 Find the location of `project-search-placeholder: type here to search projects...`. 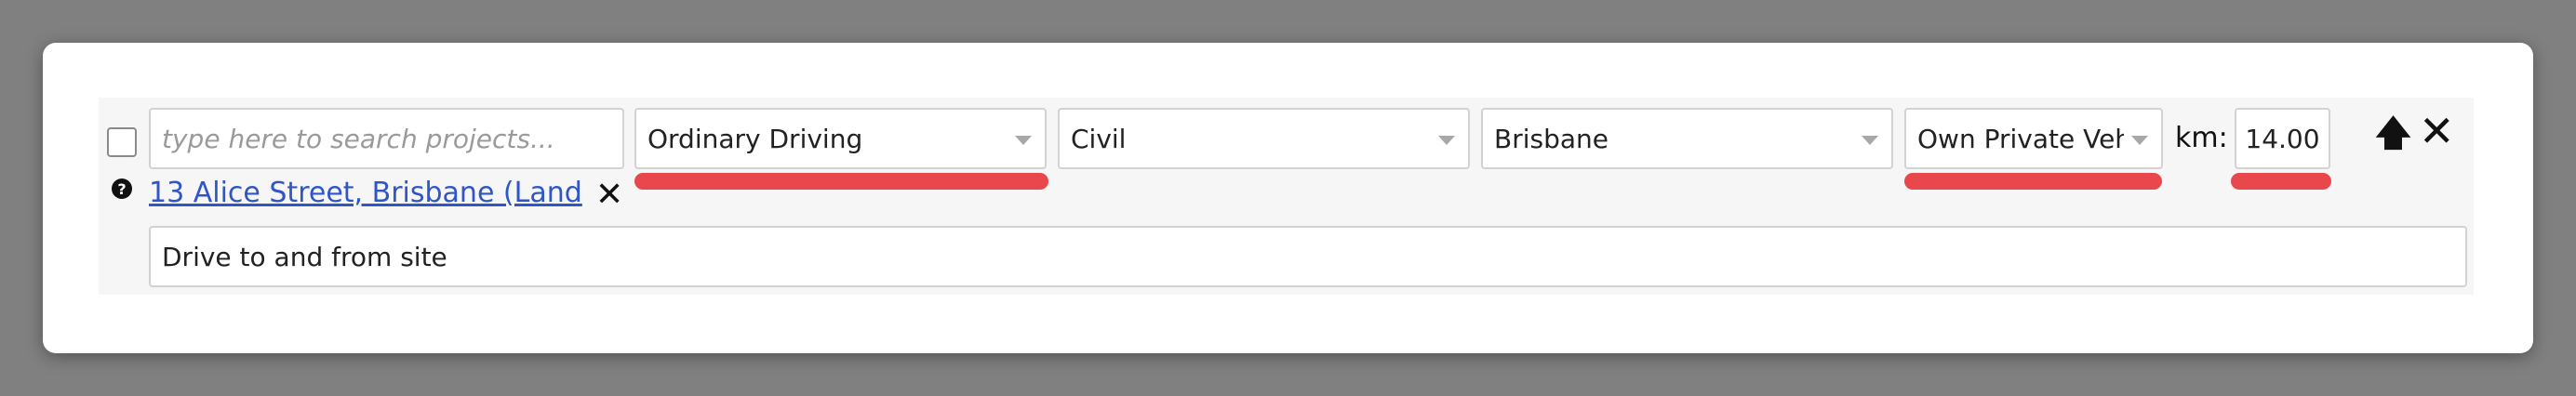

project-search-placeholder: type here to search projects... is located at coordinates (358, 138).